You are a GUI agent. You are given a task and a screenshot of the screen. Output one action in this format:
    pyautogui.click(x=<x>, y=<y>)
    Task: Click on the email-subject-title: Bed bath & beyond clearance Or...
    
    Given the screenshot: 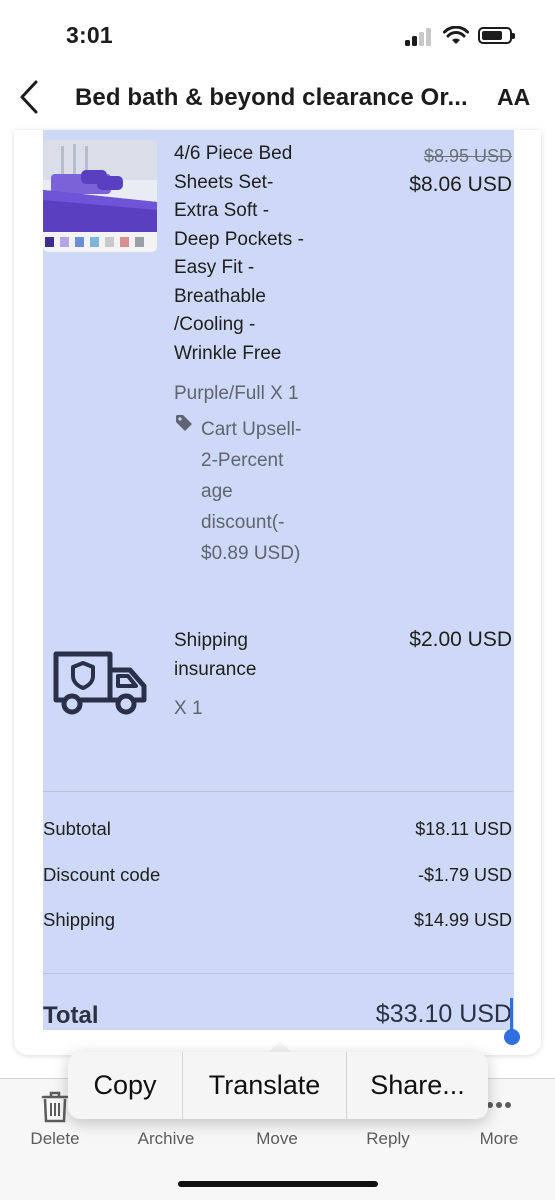 What is the action you would take?
    pyautogui.click(x=271, y=97)
    